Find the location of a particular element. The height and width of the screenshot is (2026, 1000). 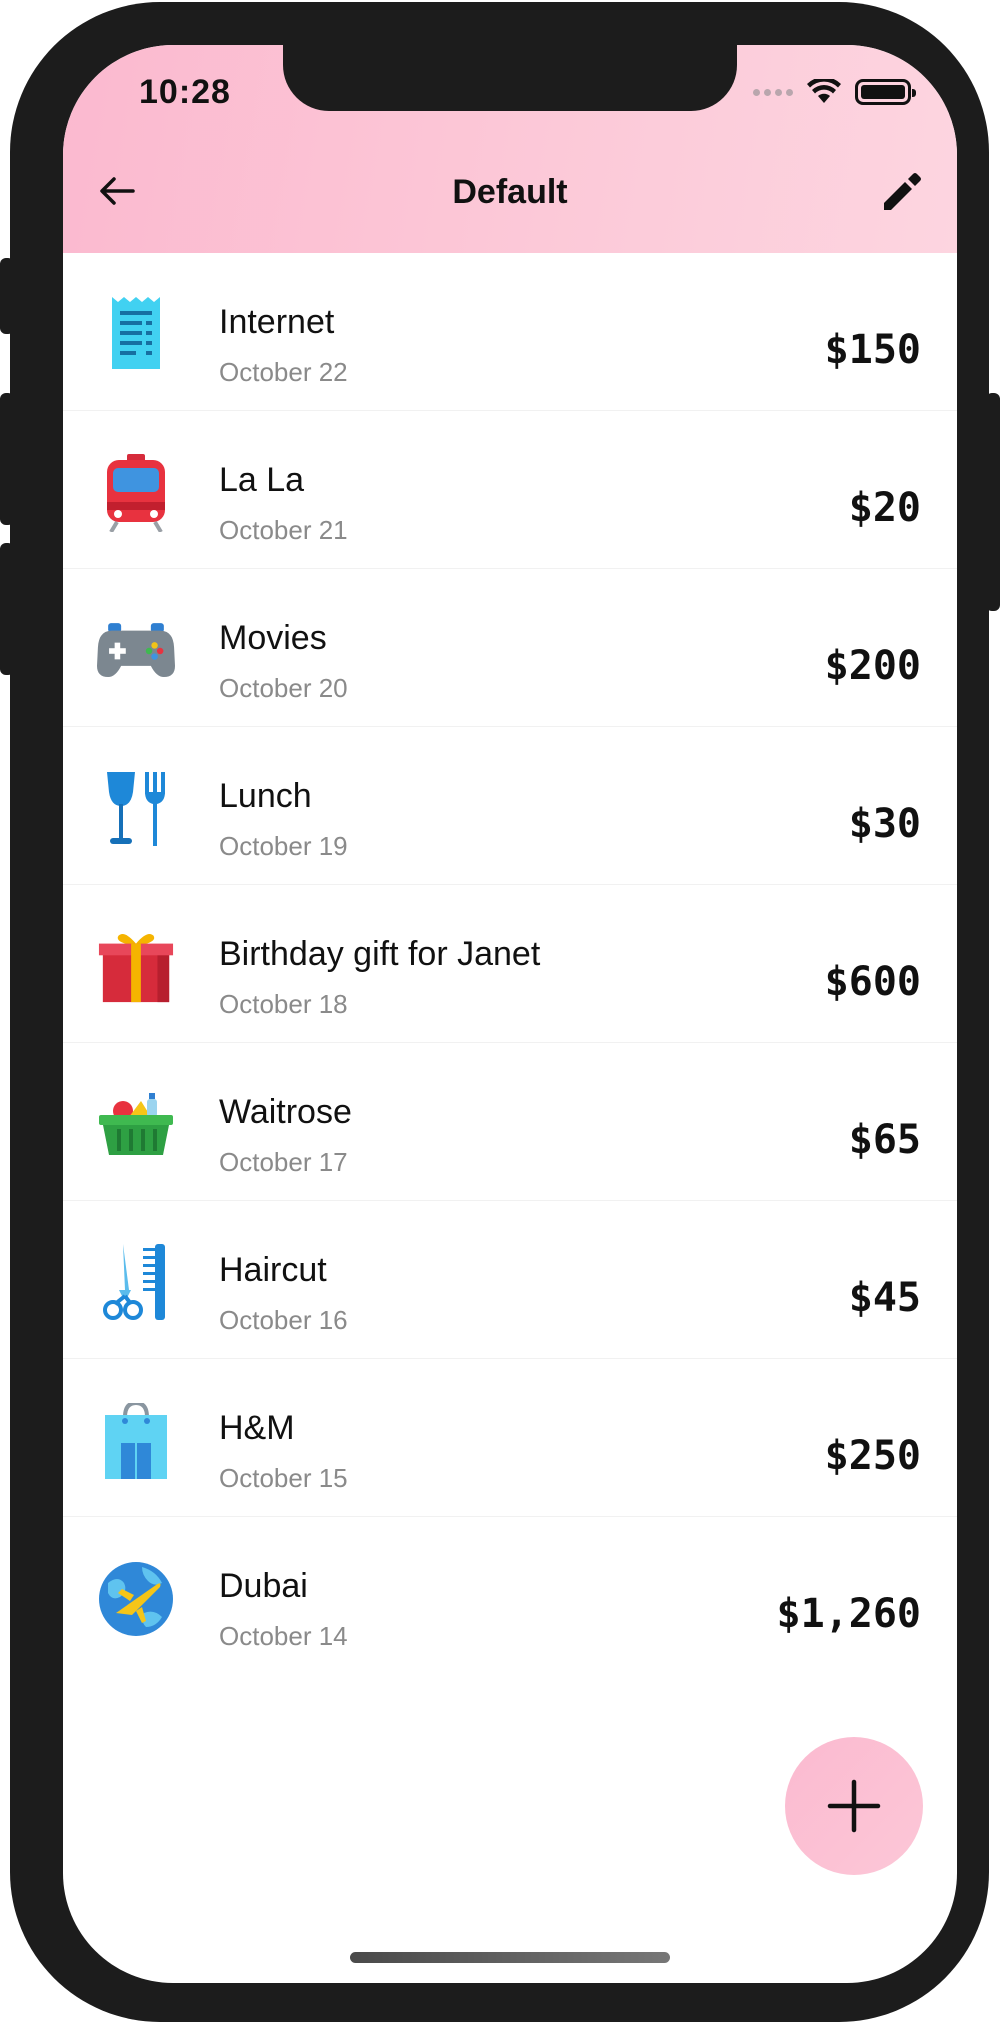

list-item: Dubai October 14 $1,260 is located at coordinates (510, 1596).